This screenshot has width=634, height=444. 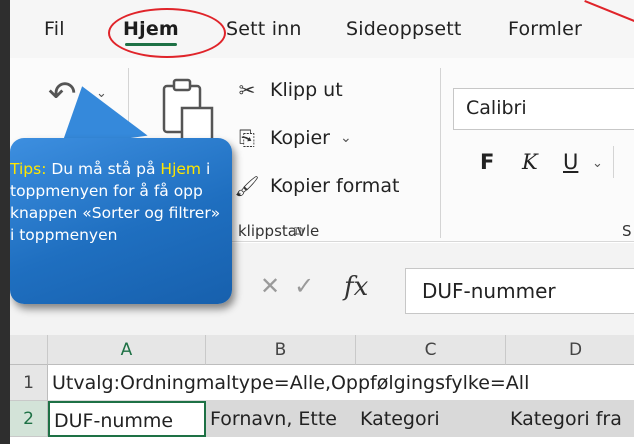 I want to click on column-header-c: C, so click(x=431, y=350).